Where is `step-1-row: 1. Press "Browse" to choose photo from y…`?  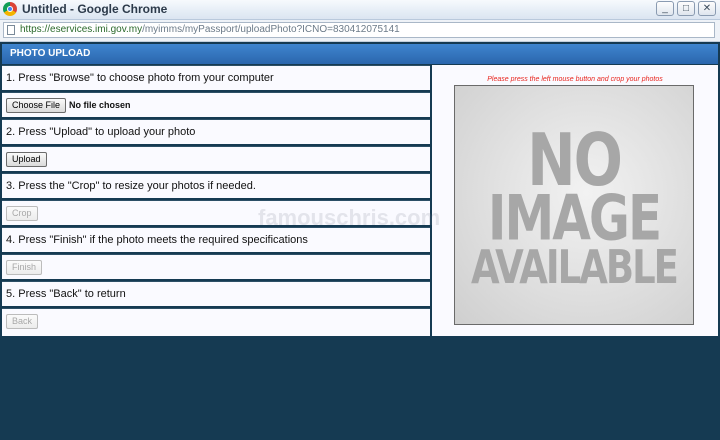 step-1-row: 1. Press "Browse" to choose photo from y… is located at coordinates (216, 77).